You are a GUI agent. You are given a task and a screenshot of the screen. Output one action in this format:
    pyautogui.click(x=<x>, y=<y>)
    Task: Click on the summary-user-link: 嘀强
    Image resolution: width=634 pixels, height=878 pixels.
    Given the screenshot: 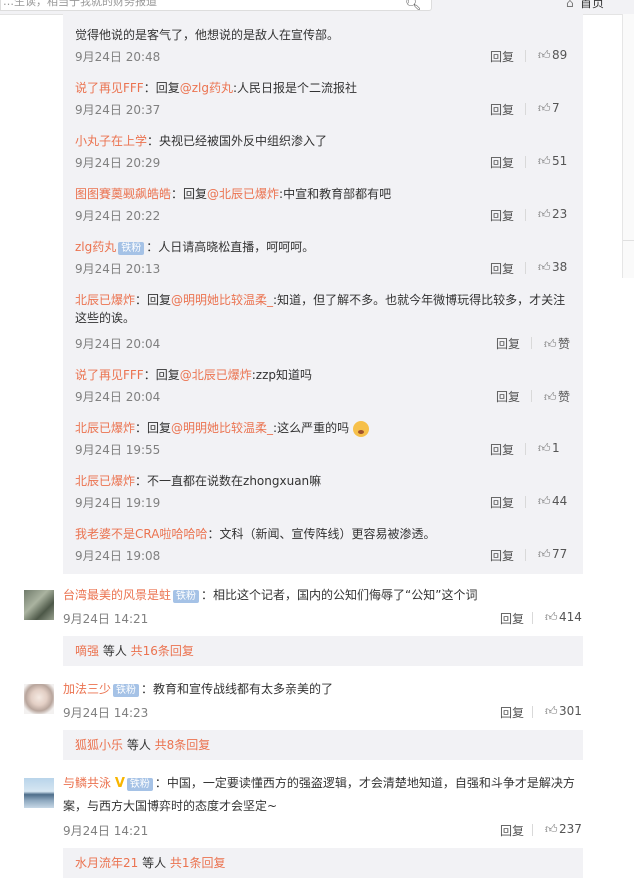 What is the action you would take?
    pyautogui.click(x=87, y=651)
    